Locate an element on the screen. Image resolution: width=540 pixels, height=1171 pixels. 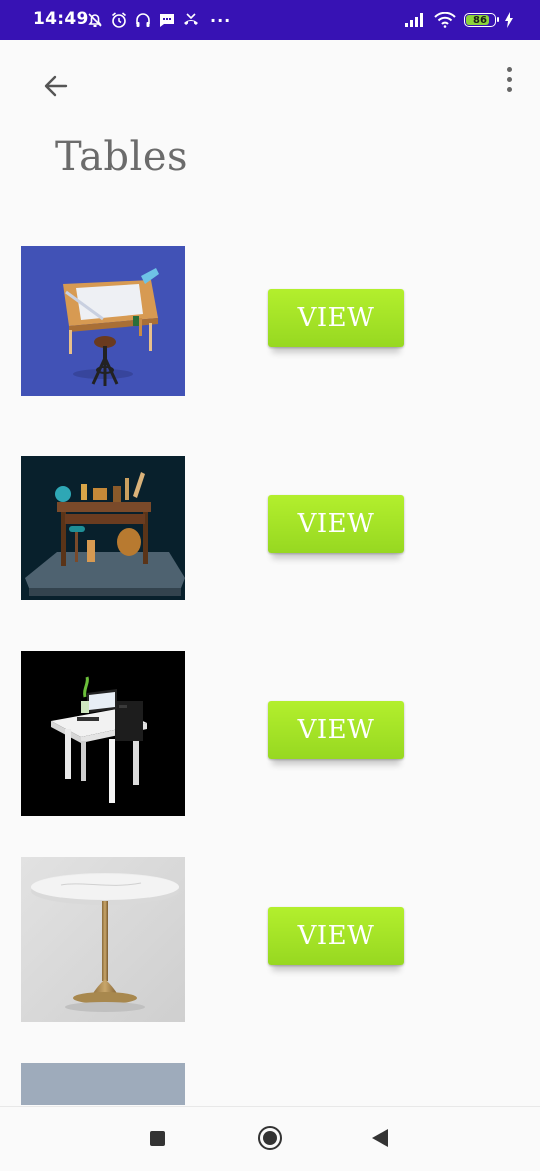
arrow-left-icon is located at coordinates (56, 86).